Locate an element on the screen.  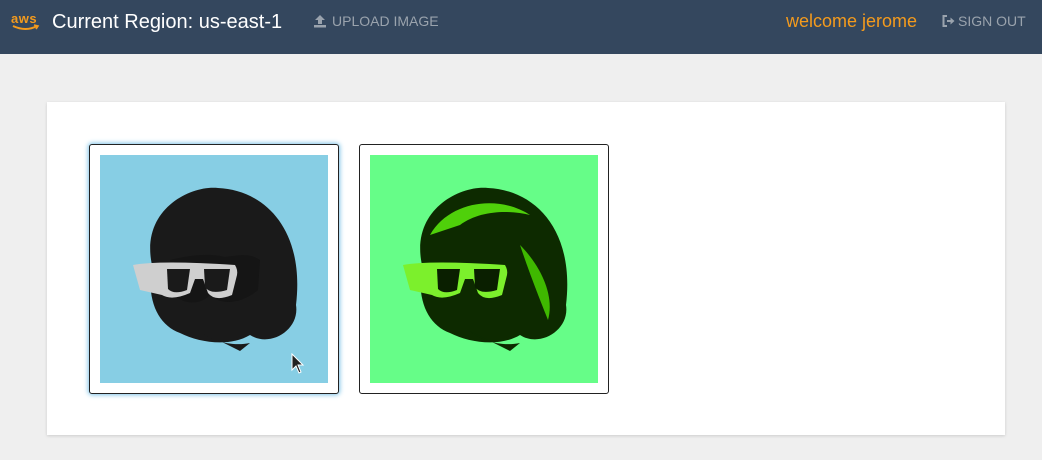
aws-logo: aws is located at coordinates (28, 24).